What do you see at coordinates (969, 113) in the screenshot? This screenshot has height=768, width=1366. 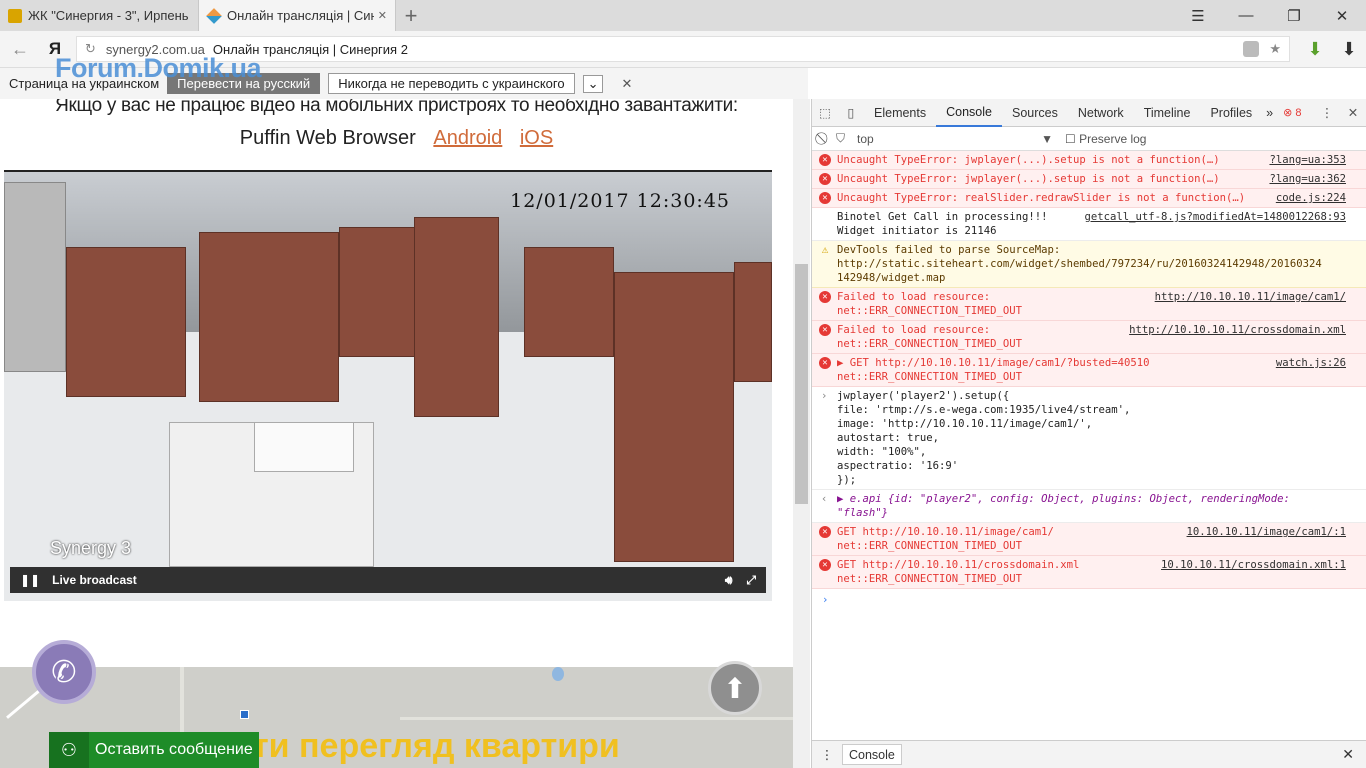 I see `tab-console: Console` at bounding box center [969, 113].